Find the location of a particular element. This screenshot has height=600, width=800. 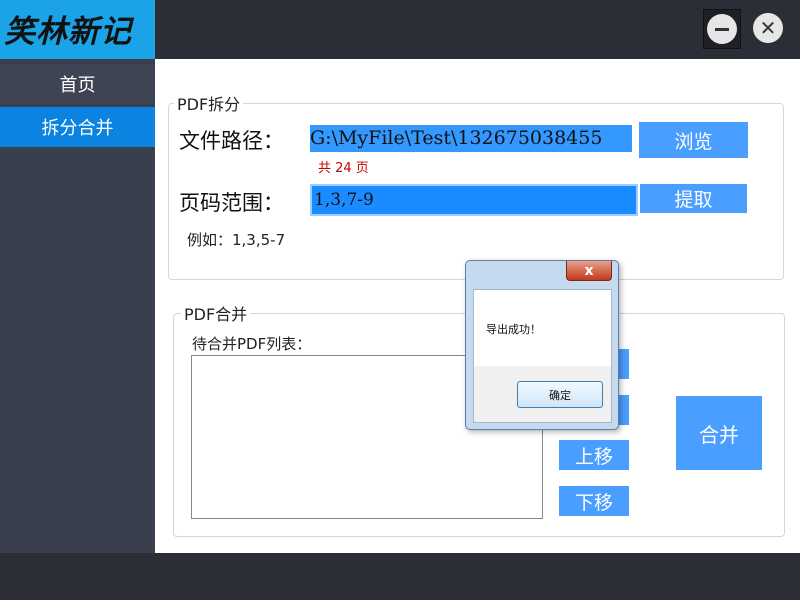

merge-group-title: PDF合并 is located at coordinates (216, 313).